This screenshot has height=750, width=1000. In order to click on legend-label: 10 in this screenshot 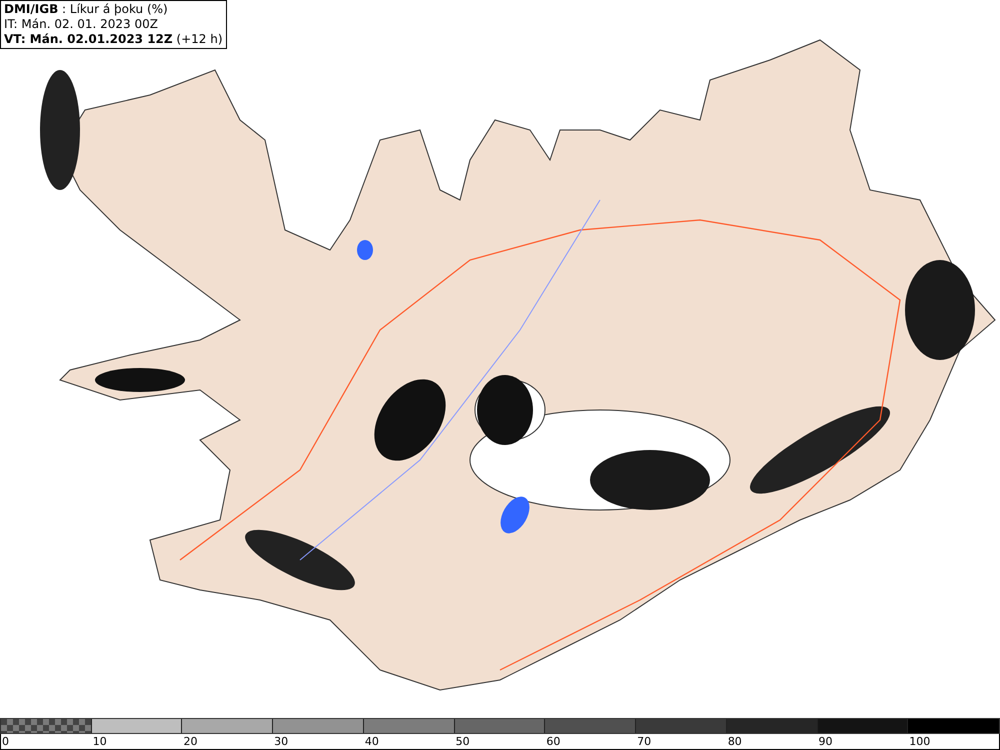, I will do `click(99, 741)`.